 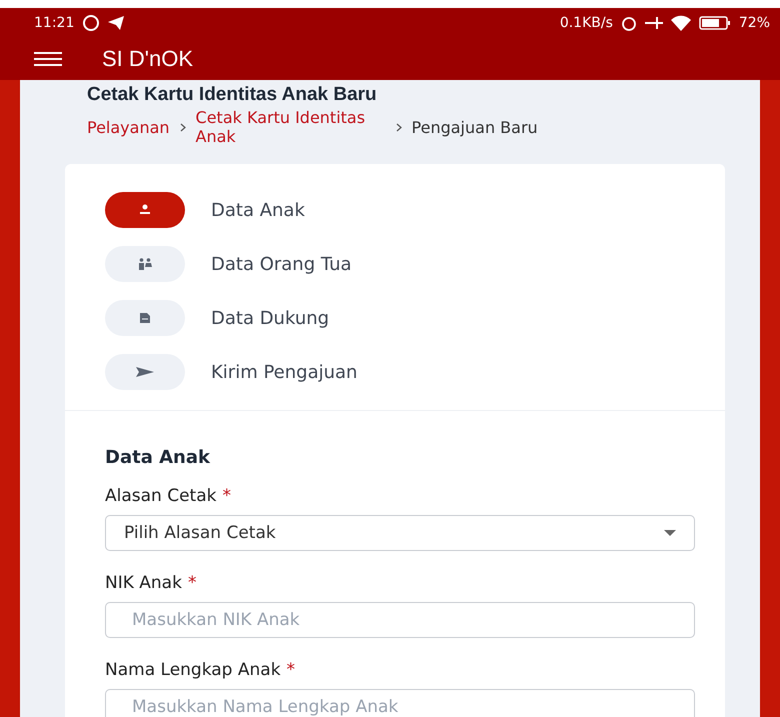 I want to click on person-icon, so click(x=145, y=210).